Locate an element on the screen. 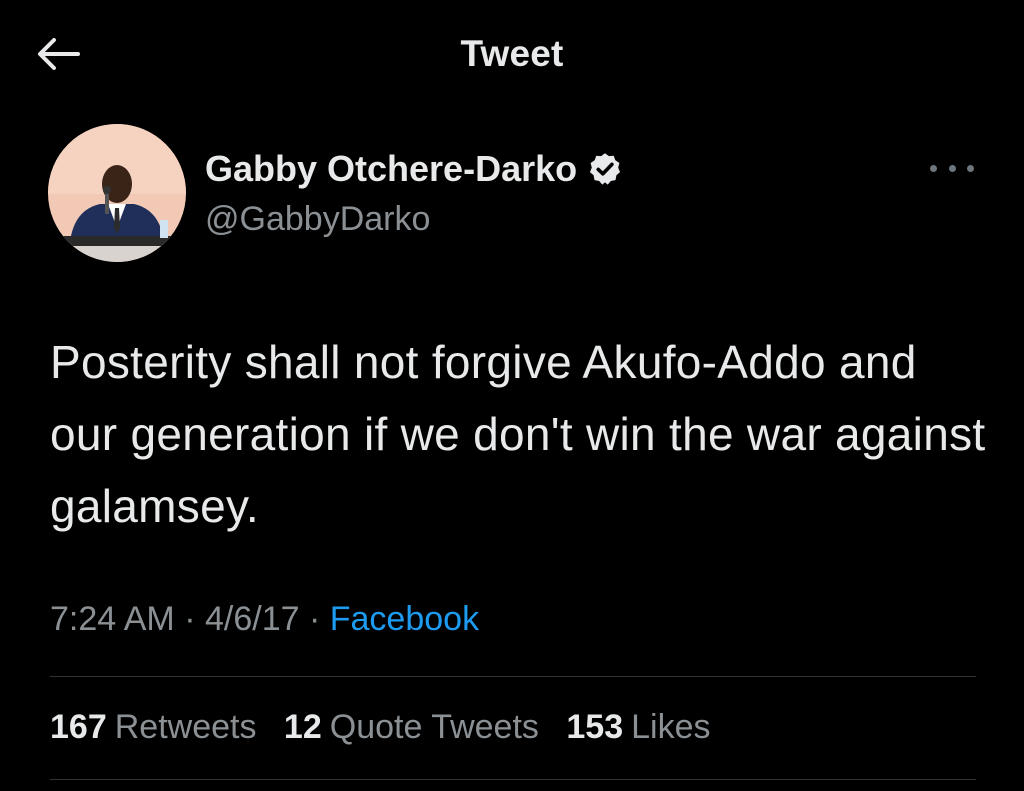 The height and width of the screenshot is (791, 1024). more-options-button is located at coordinates (952, 168).